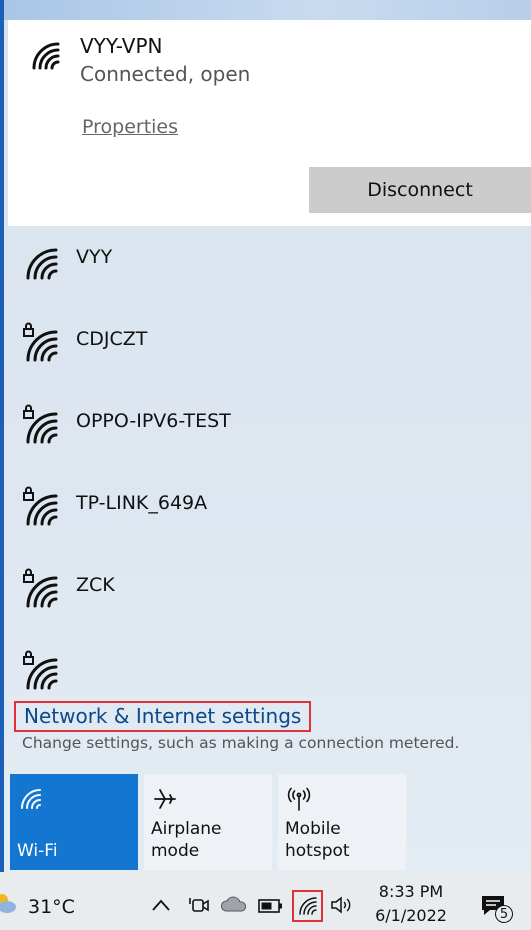 This screenshot has width=531, height=930. Describe the element at coordinates (271, 906) in the screenshot. I see `battery-icon` at that location.